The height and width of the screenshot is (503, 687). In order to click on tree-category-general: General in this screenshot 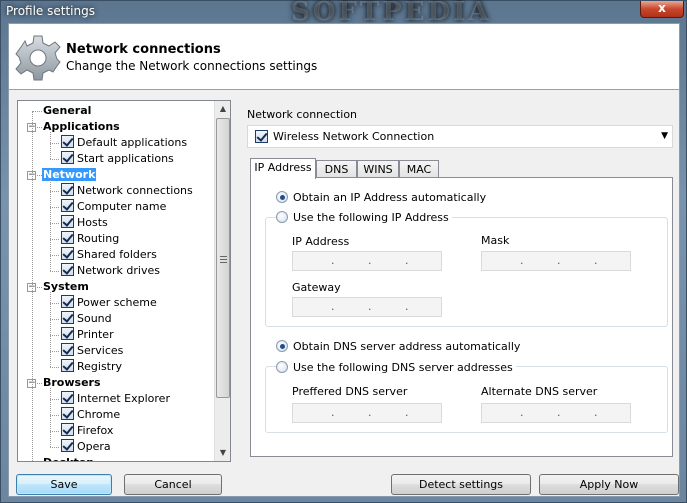, I will do `click(67, 111)`.